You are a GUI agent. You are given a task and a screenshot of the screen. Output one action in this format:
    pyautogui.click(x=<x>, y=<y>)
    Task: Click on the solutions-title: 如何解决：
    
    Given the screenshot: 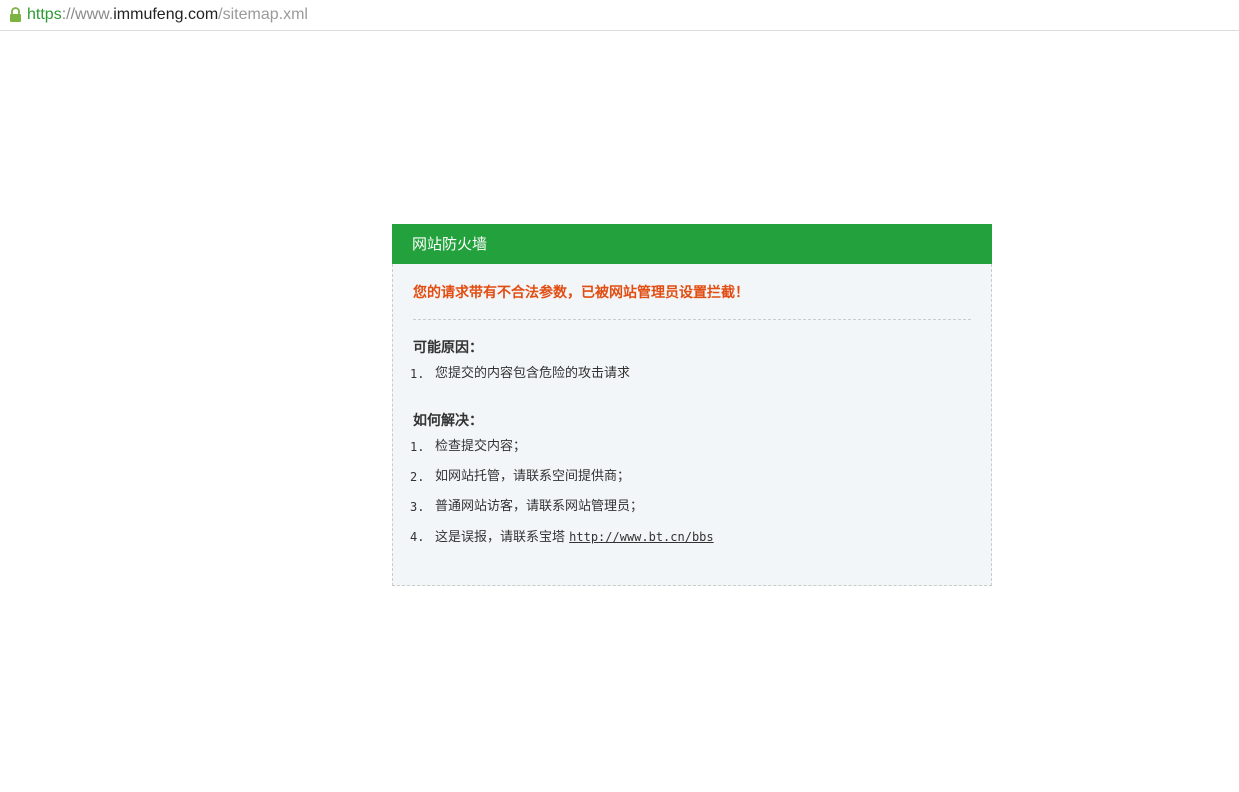 What is the action you would take?
    pyautogui.click(x=448, y=421)
    